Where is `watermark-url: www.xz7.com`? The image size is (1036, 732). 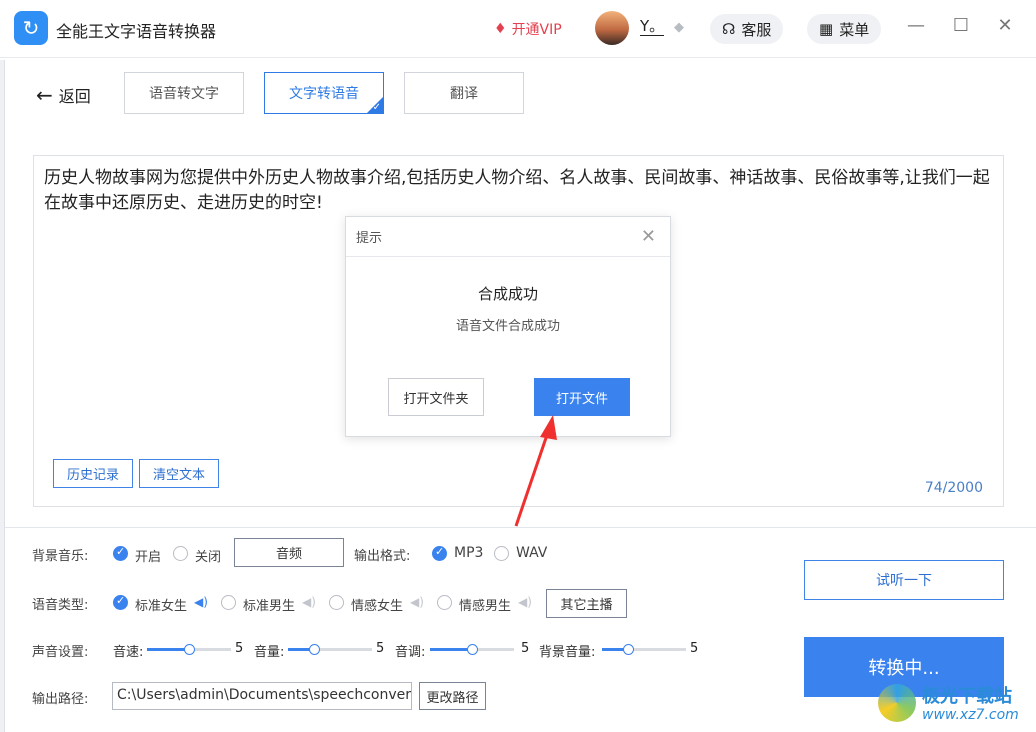
watermark-url: www.xz7.com is located at coordinates (970, 715).